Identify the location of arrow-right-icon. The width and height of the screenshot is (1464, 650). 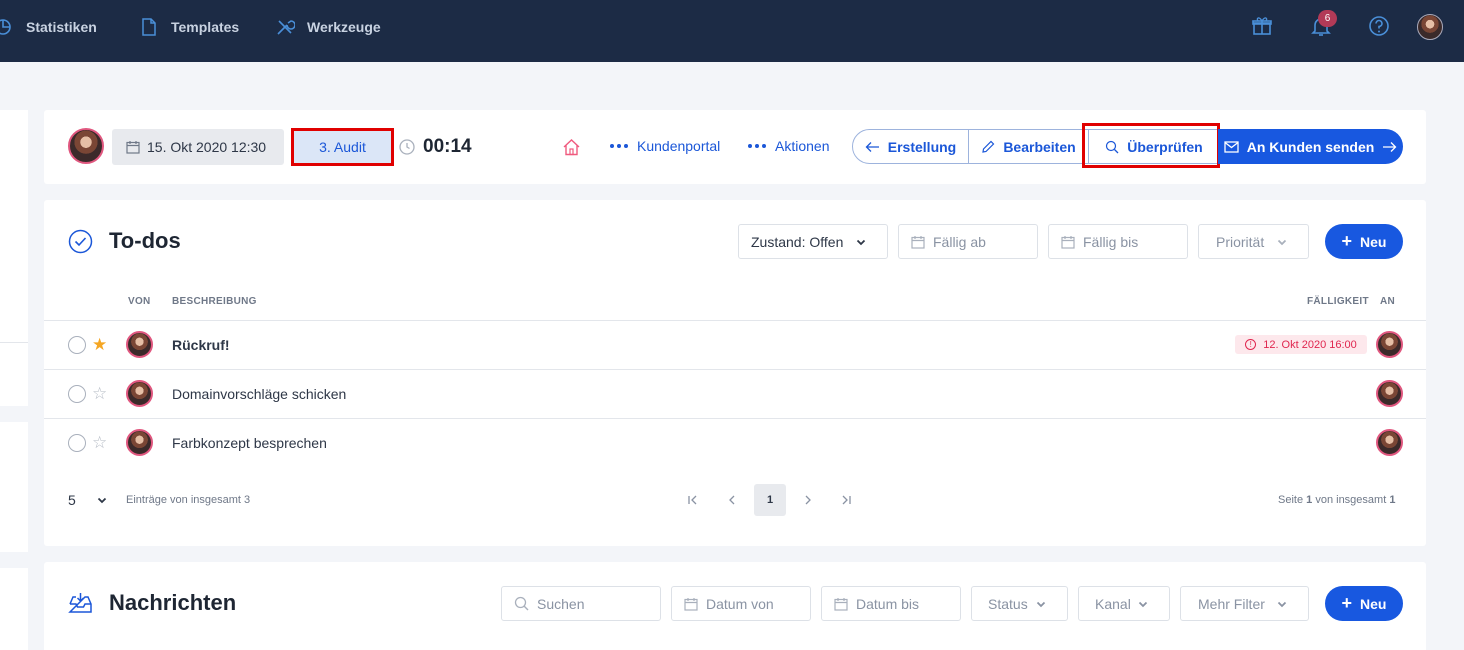
(1390, 146).